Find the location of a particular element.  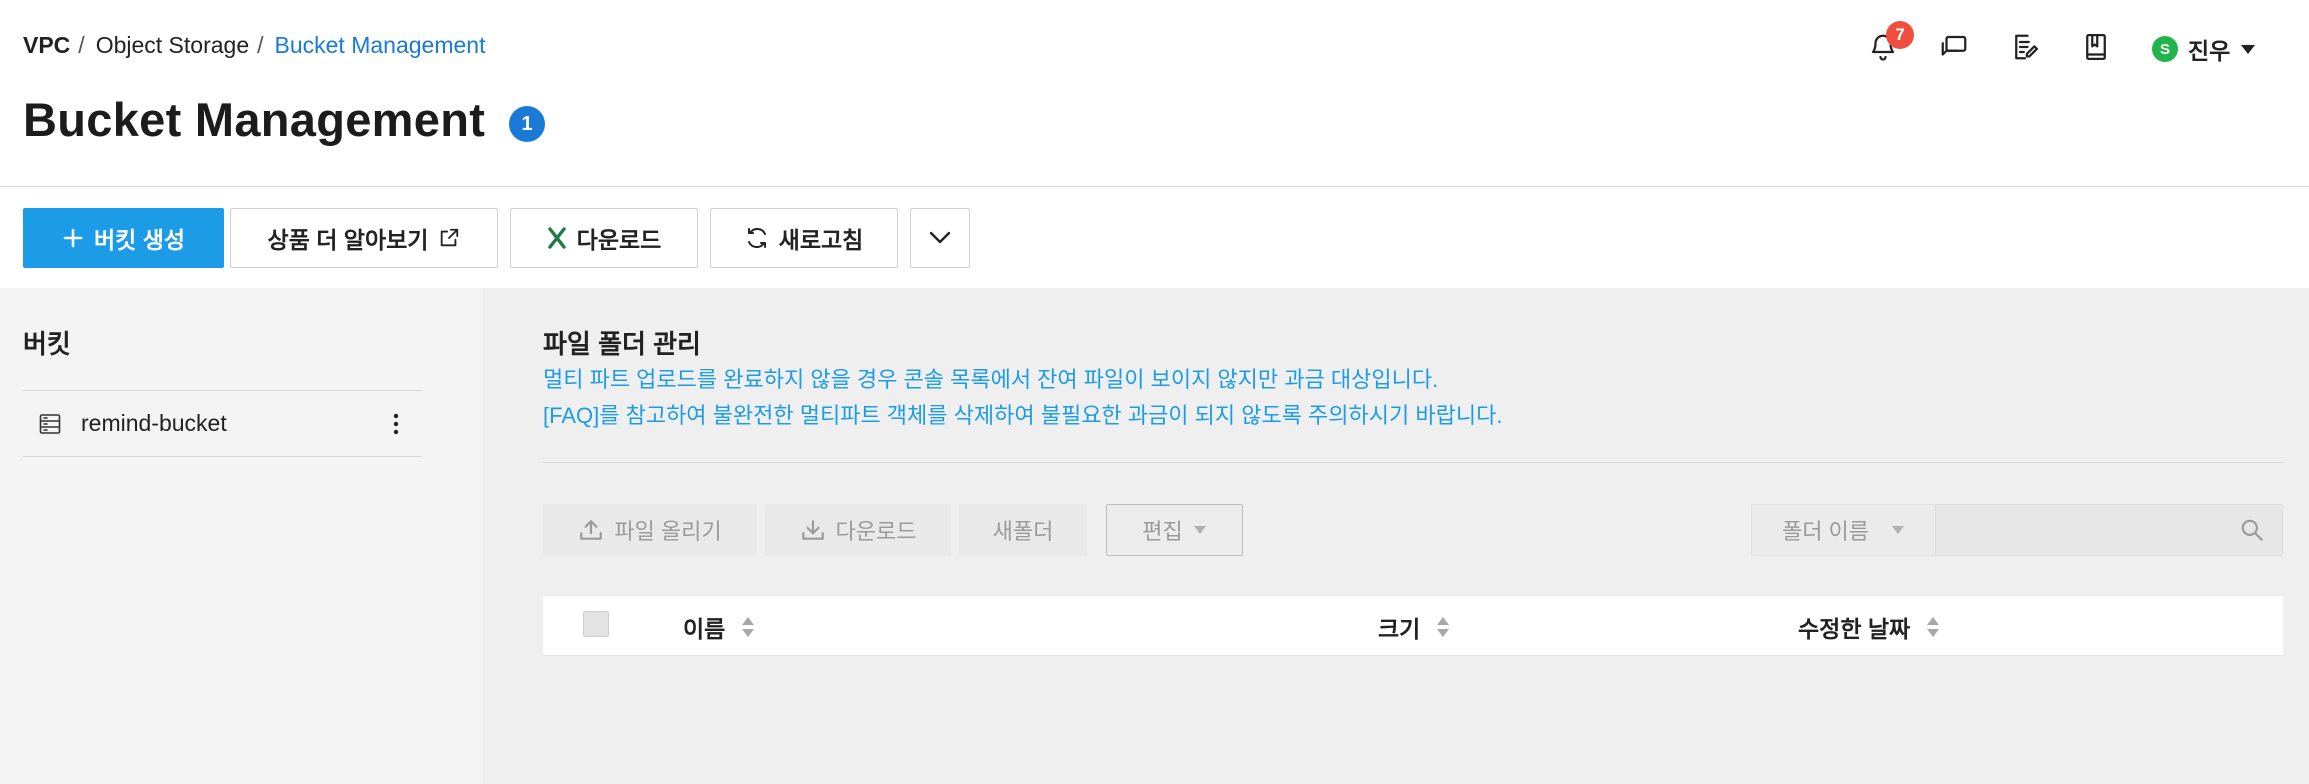

search-button is located at coordinates (2252, 530).